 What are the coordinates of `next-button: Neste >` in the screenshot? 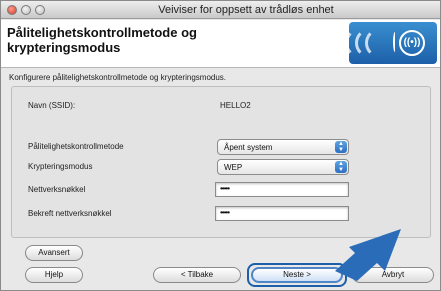 It's located at (297, 275).